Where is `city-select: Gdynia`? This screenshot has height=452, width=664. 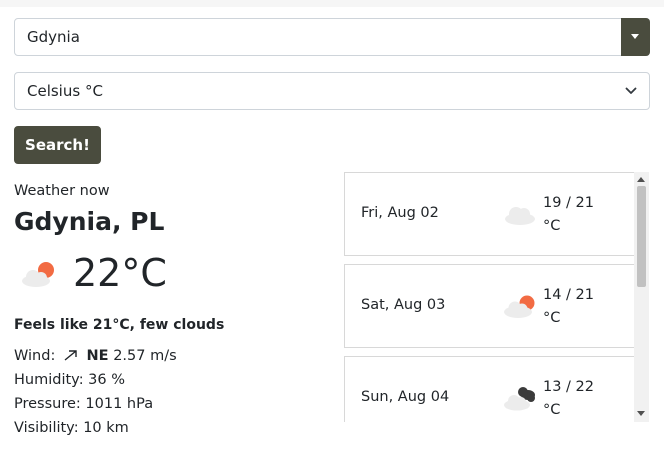 city-select: Gdynia is located at coordinates (332, 37).